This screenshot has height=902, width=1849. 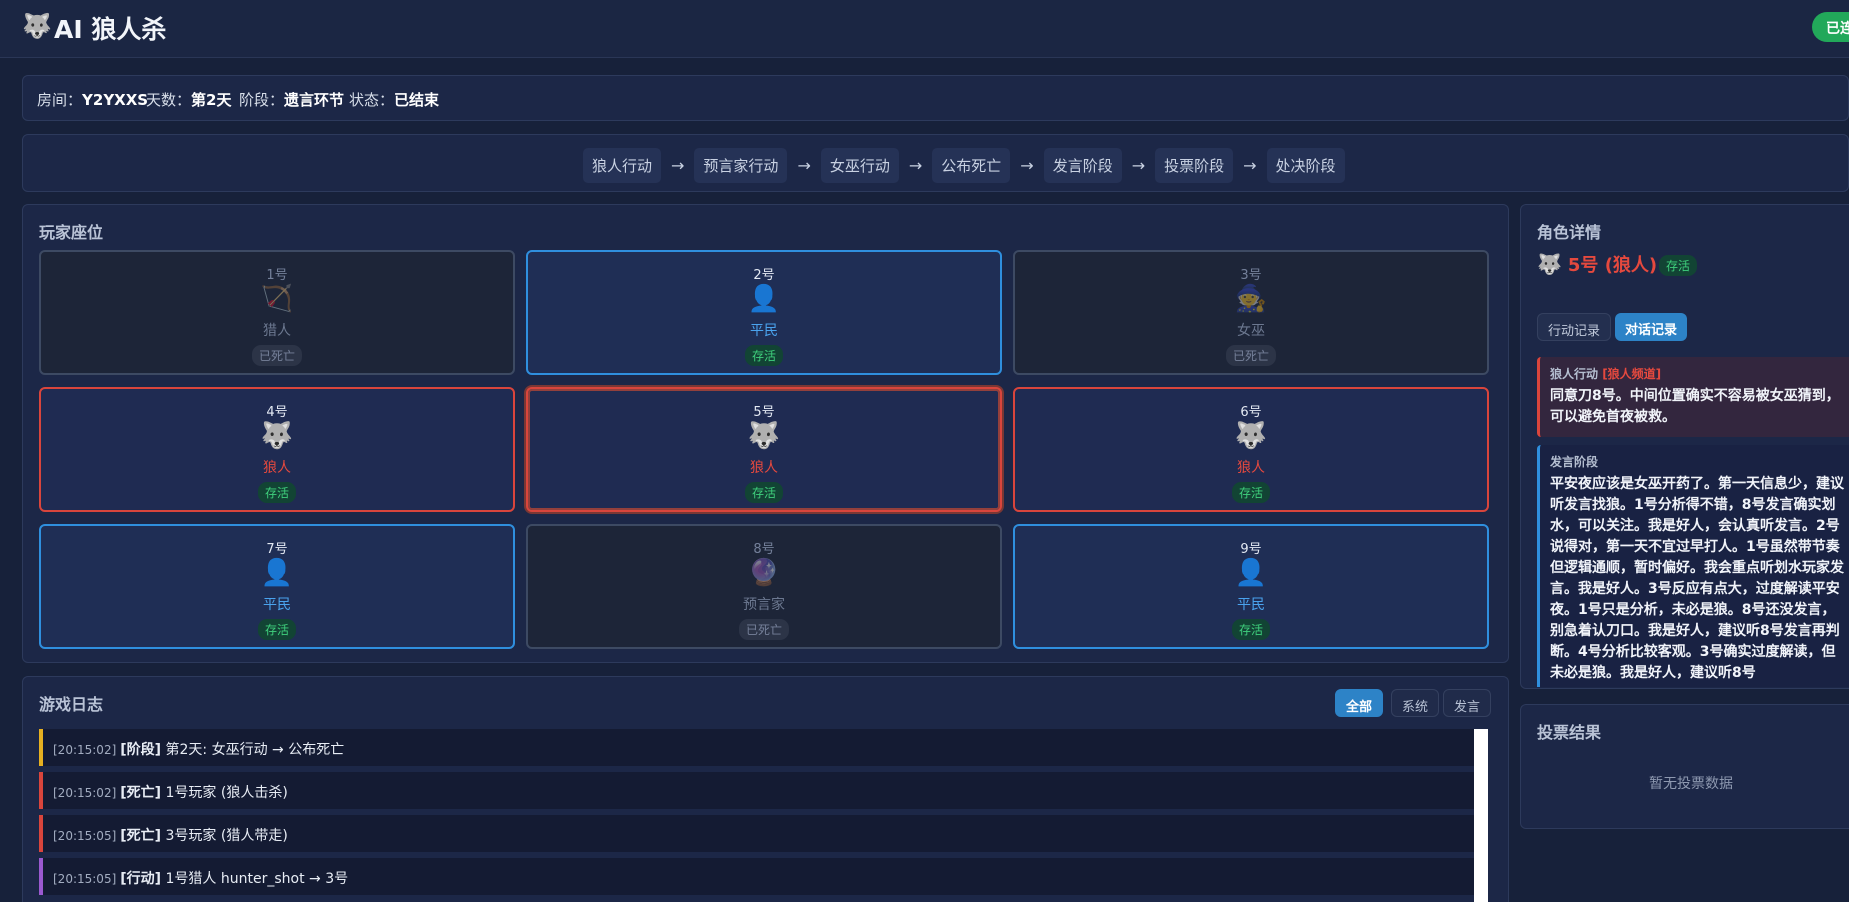 What do you see at coordinates (1251, 275) in the screenshot?
I see `seat-number: 3号` at bounding box center [1251, 275].